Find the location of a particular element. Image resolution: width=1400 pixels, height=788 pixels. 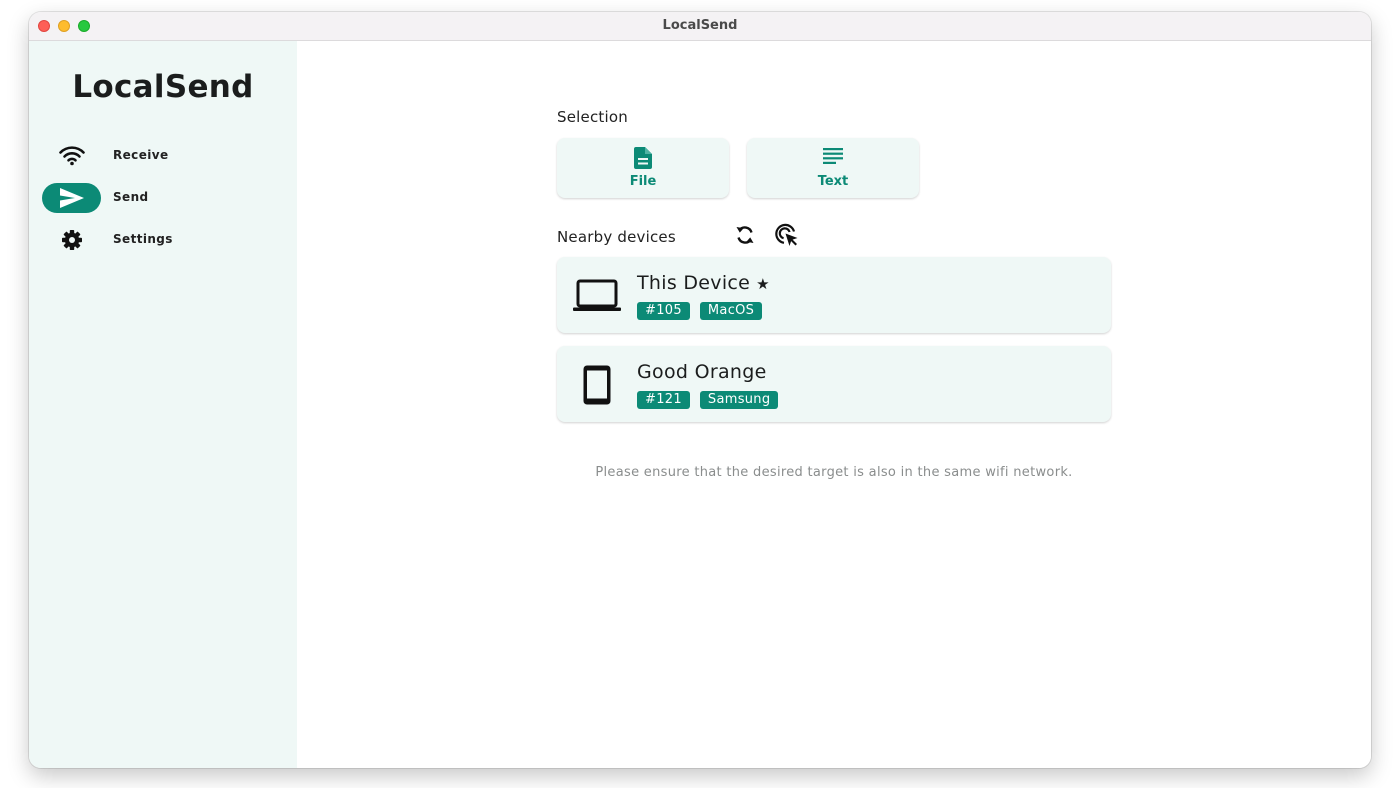

refresh-button is located at coordinates (745, 237).